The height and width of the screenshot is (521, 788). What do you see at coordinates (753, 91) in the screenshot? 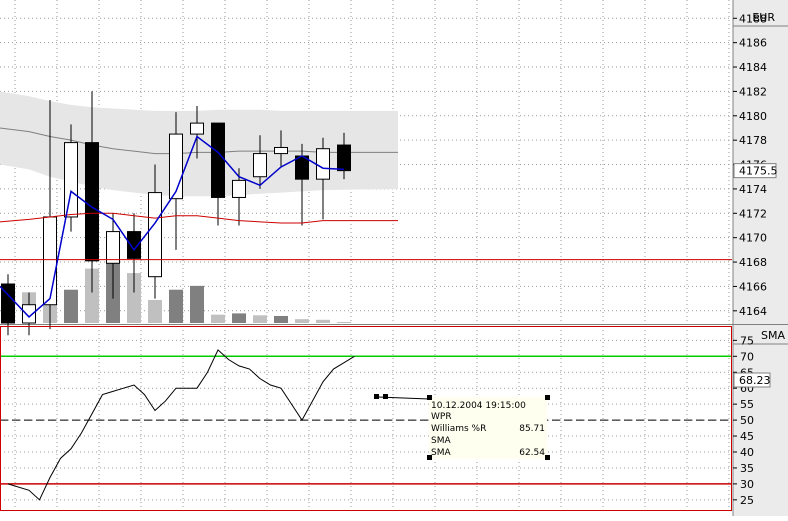
I see `price-tick-label: 4182` at bounding box center [753, 91].